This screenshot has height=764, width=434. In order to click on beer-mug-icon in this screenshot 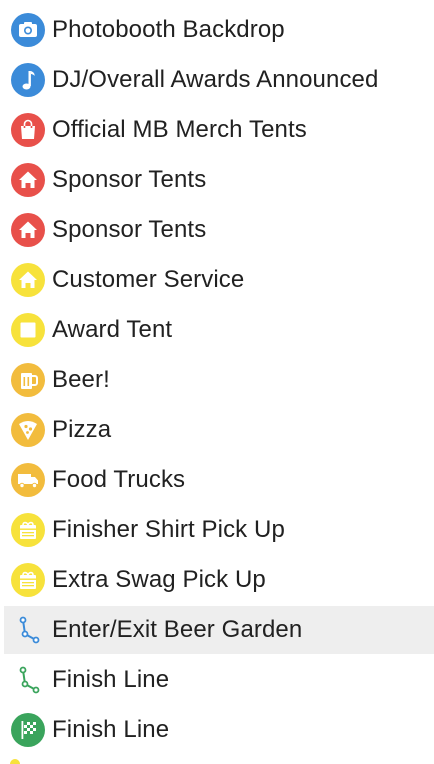, I will do `click(28, 380)`.